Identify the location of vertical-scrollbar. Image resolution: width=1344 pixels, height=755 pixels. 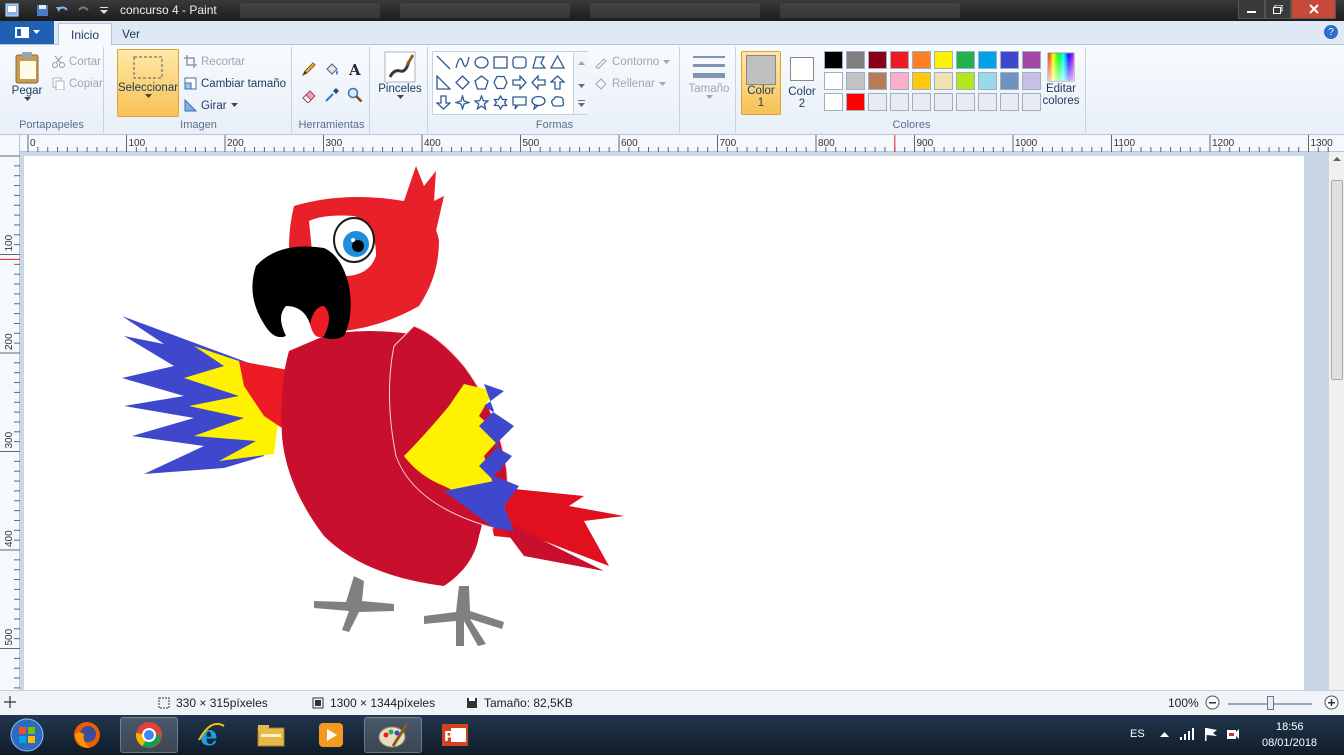
(1336, 421).